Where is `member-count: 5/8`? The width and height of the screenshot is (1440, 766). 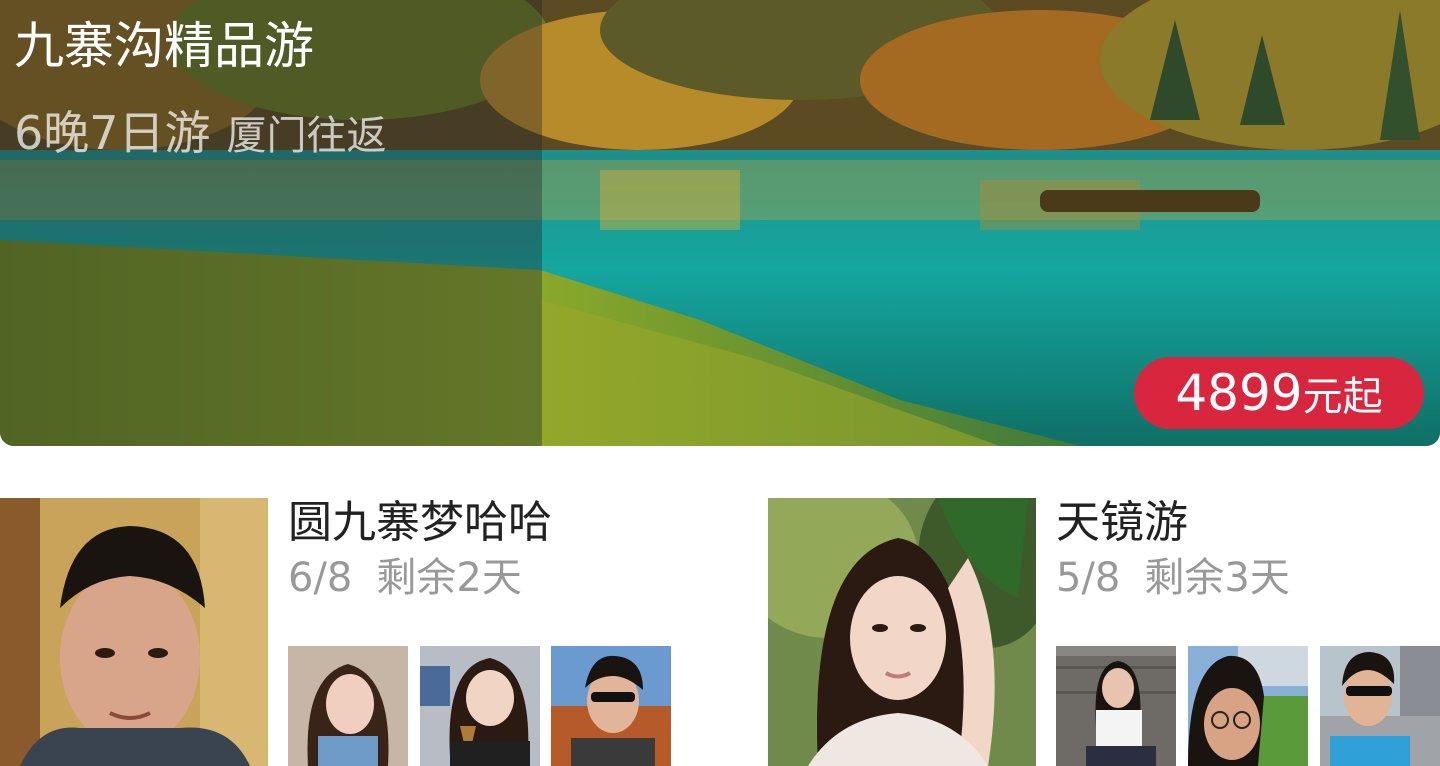 member-count: 5/8 is located at coordinates (1088, 578).